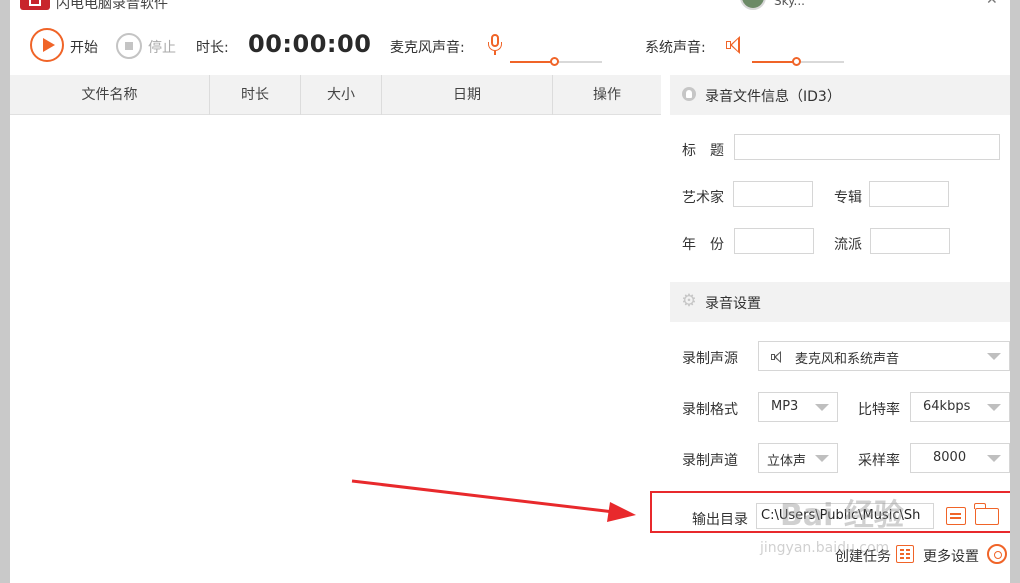  What do you see at coordinates (825, 548) in the screenshot?
I see `watermark-url: jingyan.baidu.com` at bounding box center [825, 548].